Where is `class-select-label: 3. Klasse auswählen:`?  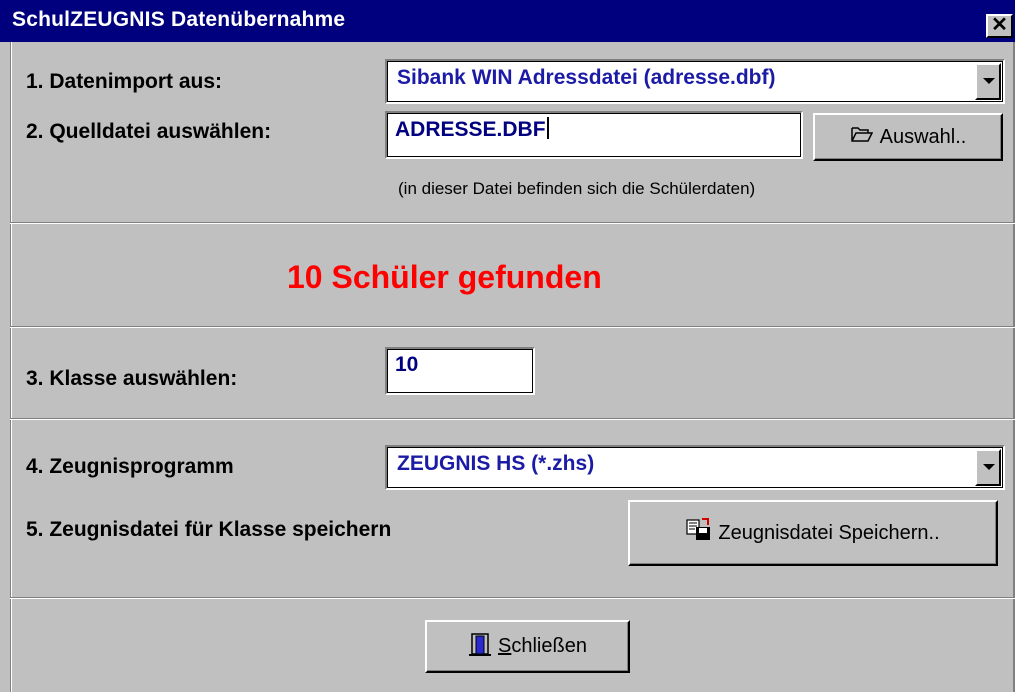 class-select-label: 3. Klasse auswählen: is located at coordinates (132, 378).